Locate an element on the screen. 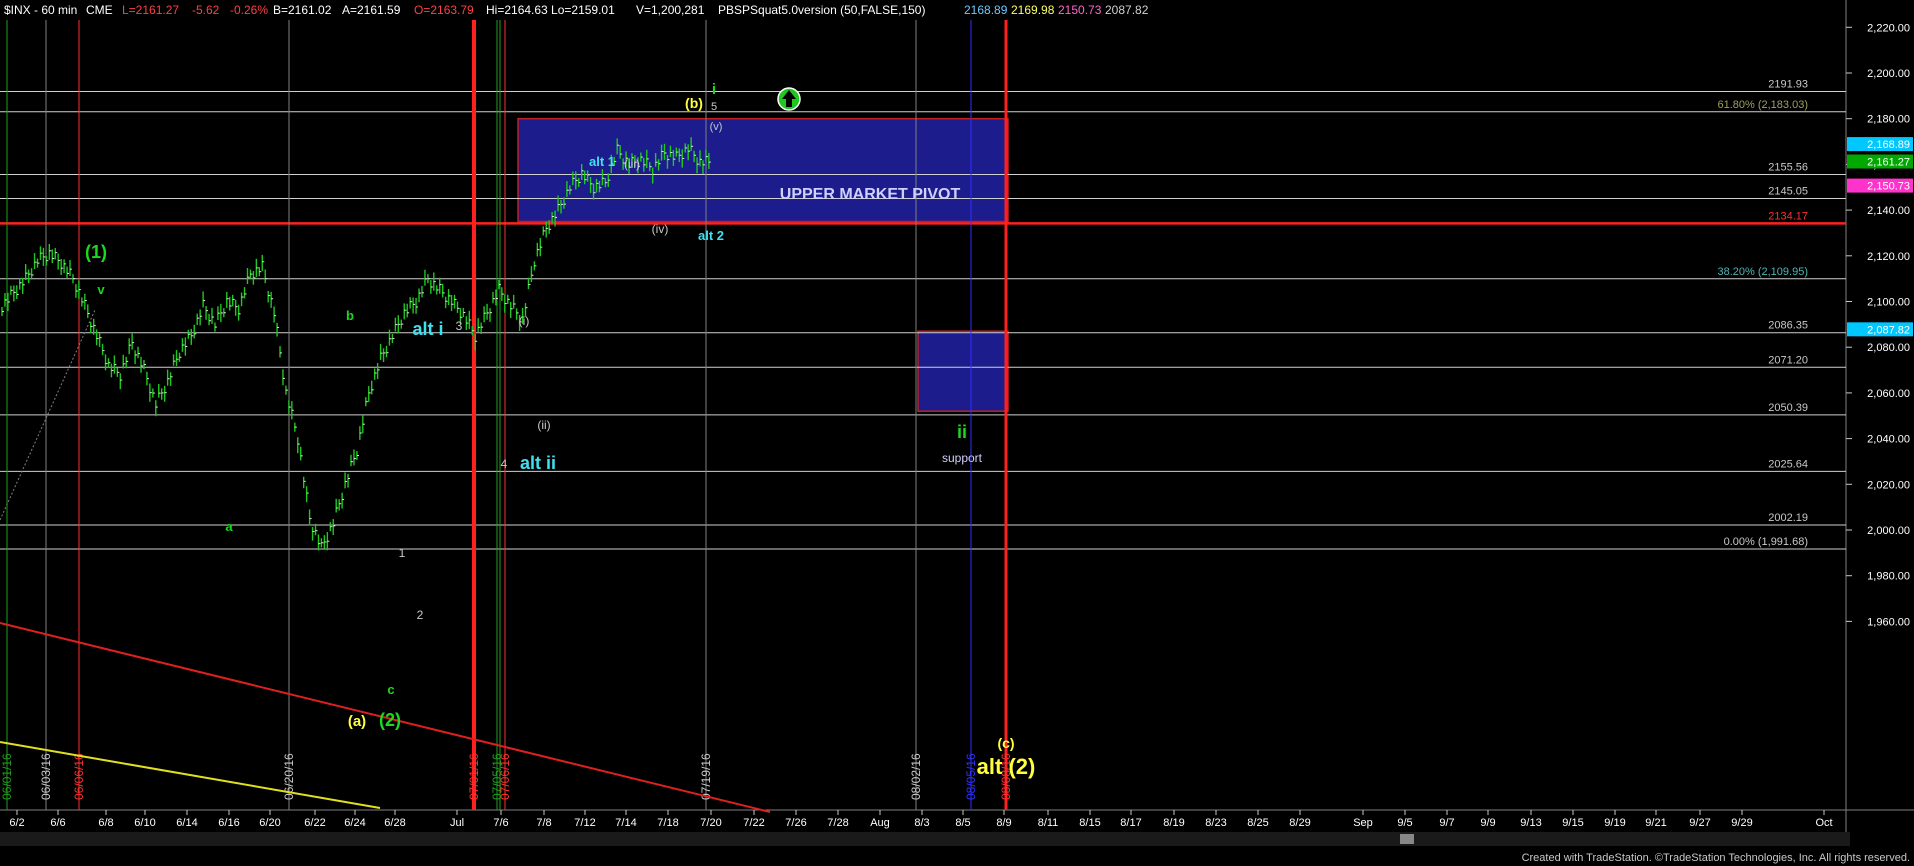 Image resolution: width=1914 pixels, height=866 pixels. date-tick-label: 9/9 is located at coordinates (1487, 823).